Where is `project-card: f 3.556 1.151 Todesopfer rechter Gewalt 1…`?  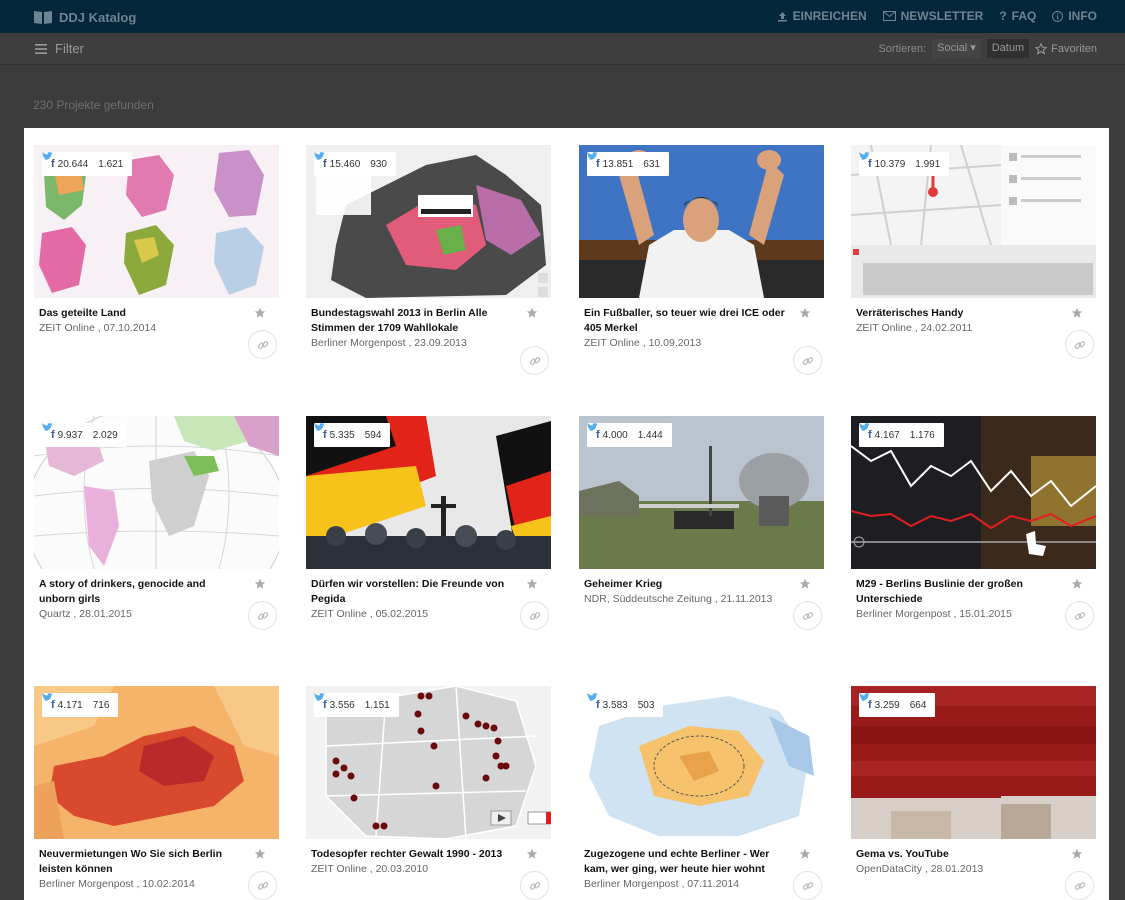
project-card: f 3.556 1.151 Todesopfer rechter Gewalt 1… is located at coordinates (428, 793).